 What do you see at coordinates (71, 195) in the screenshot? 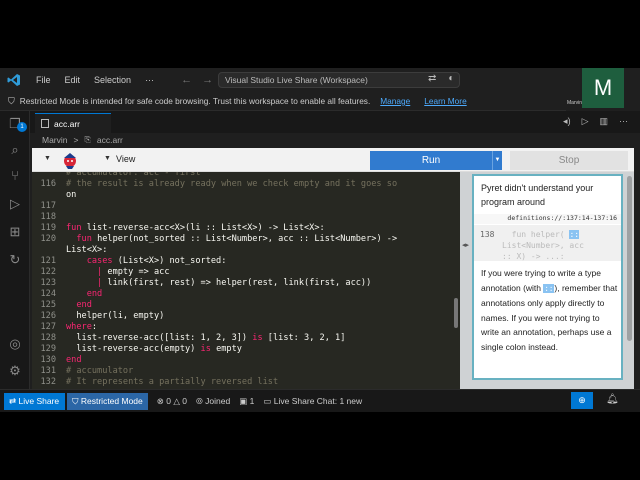
I see `line-content: on` at bounding box center [71, 195].